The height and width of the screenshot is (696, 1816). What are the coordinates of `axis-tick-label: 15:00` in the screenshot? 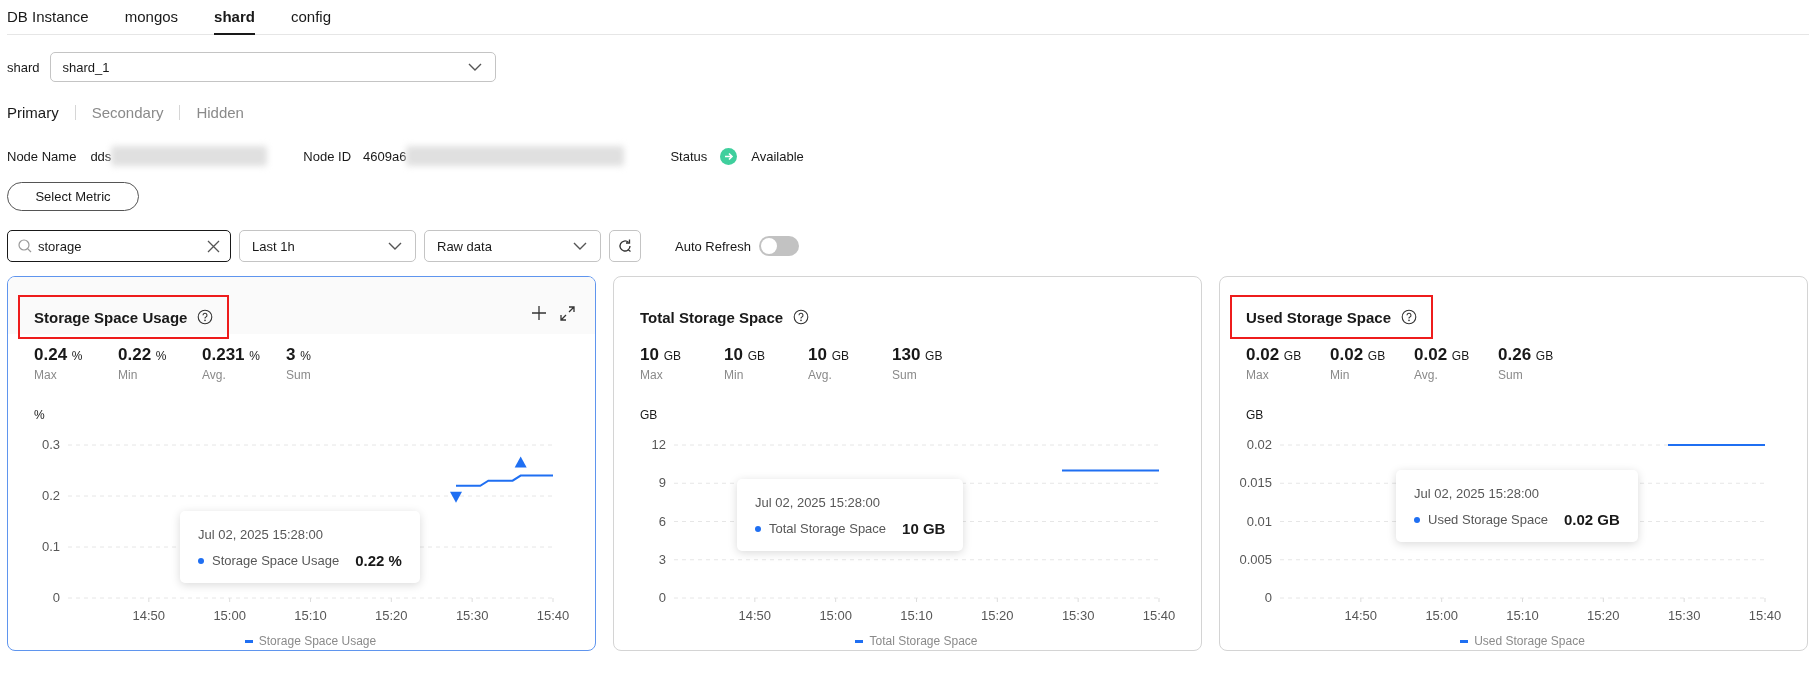 It's located at (229, 615).